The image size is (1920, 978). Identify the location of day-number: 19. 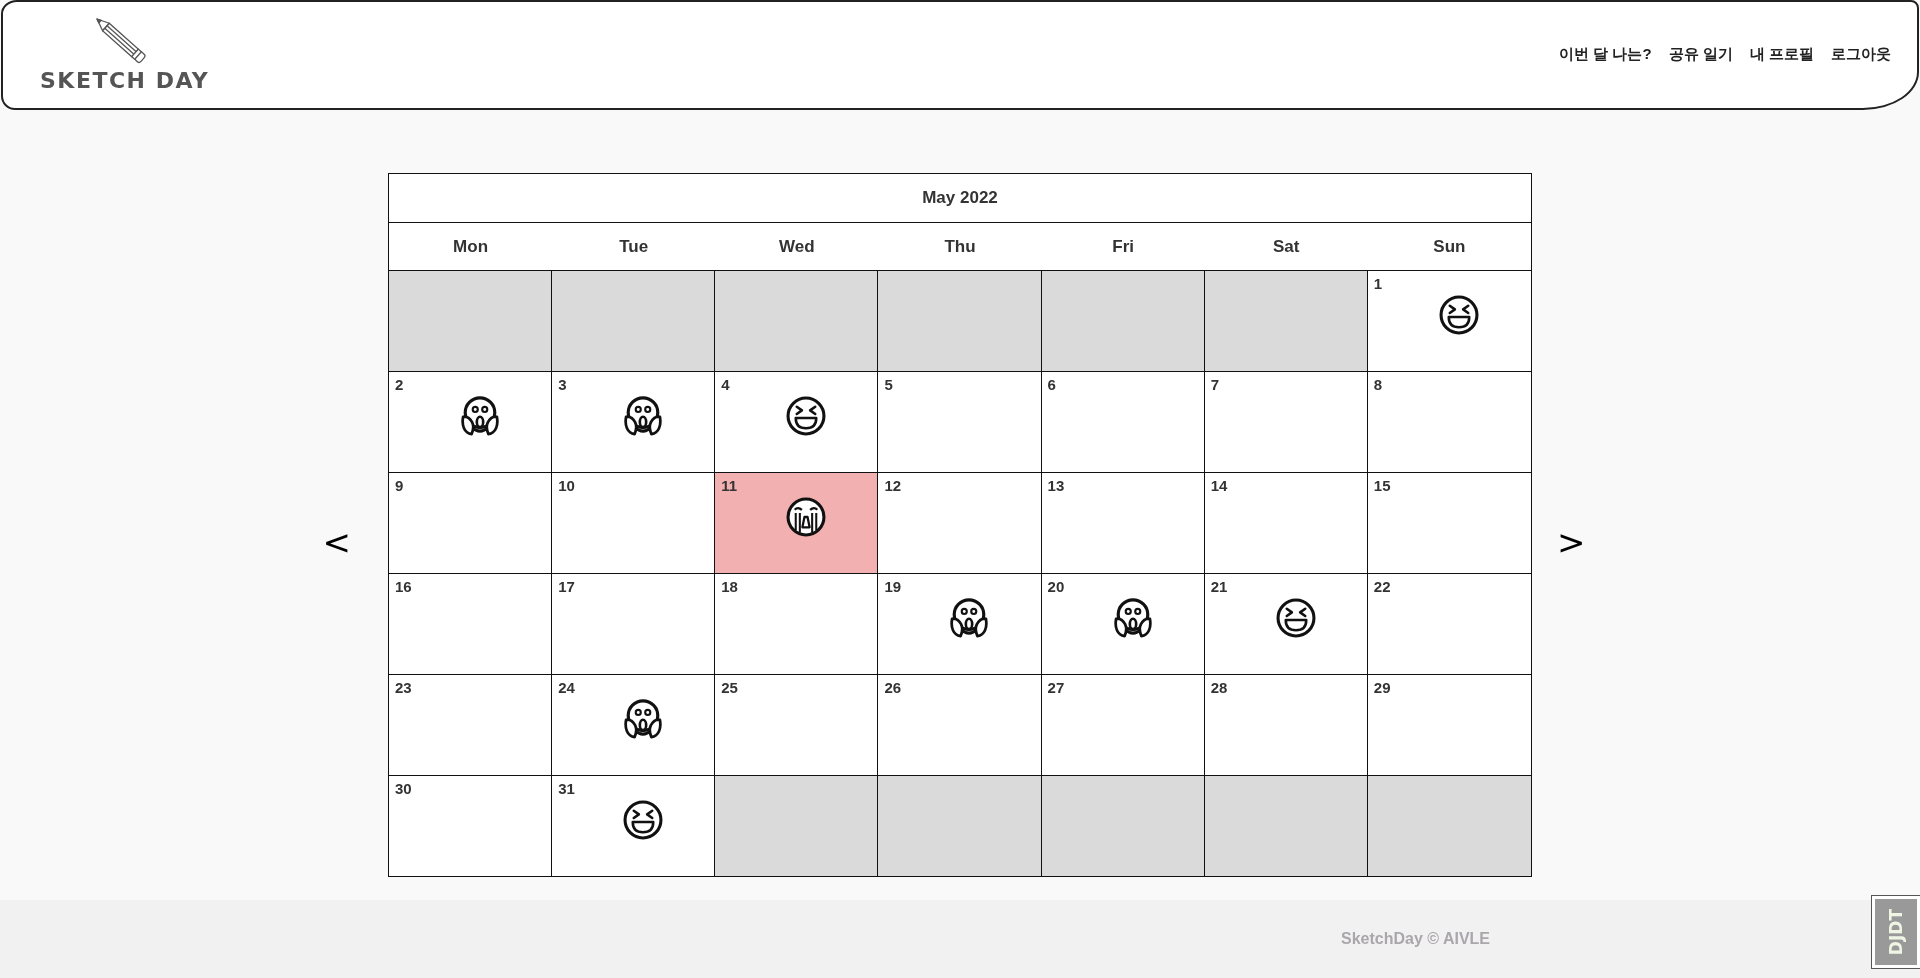
(893, 587).